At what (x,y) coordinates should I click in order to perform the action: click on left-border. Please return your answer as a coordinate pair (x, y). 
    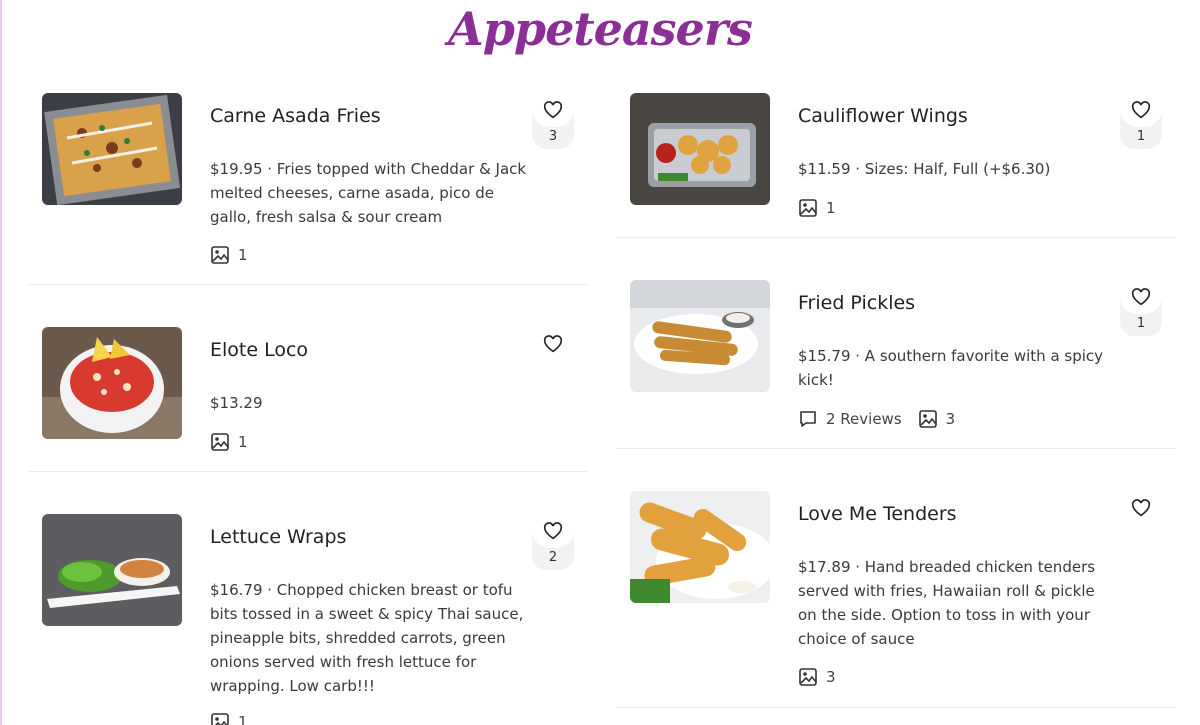
    Looking at the image, I should click on (1, 362).